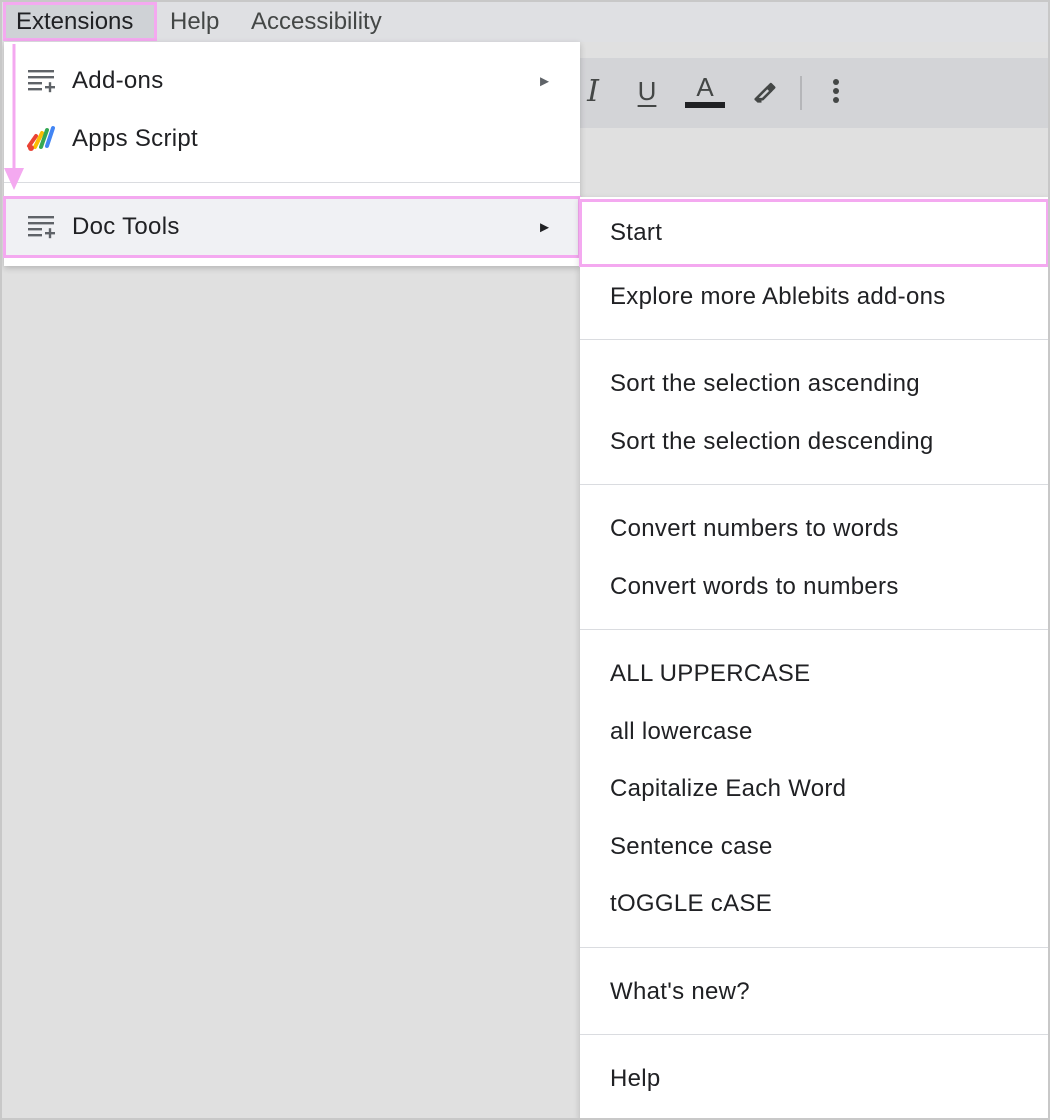 This screenshot has height=1120, width=1050. What do you see at coordinates (814, 1079) in the screenshot?
I see `submenu-item-help: Help` at bounding box center [814, 1079].